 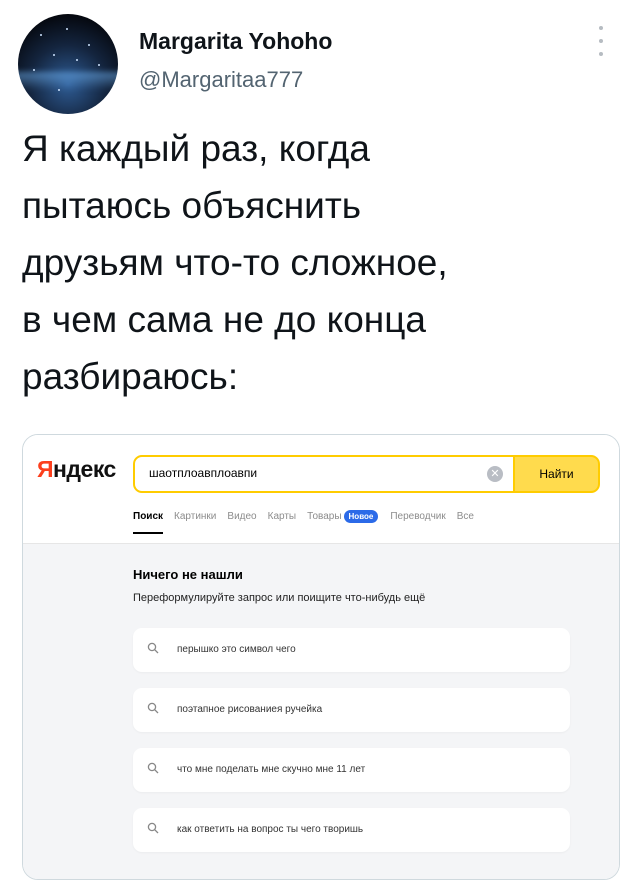 What do you see at coordinates (324, 516) in the screenshot?
I see `tab-products: Товары` at bounding box center [324, 516].